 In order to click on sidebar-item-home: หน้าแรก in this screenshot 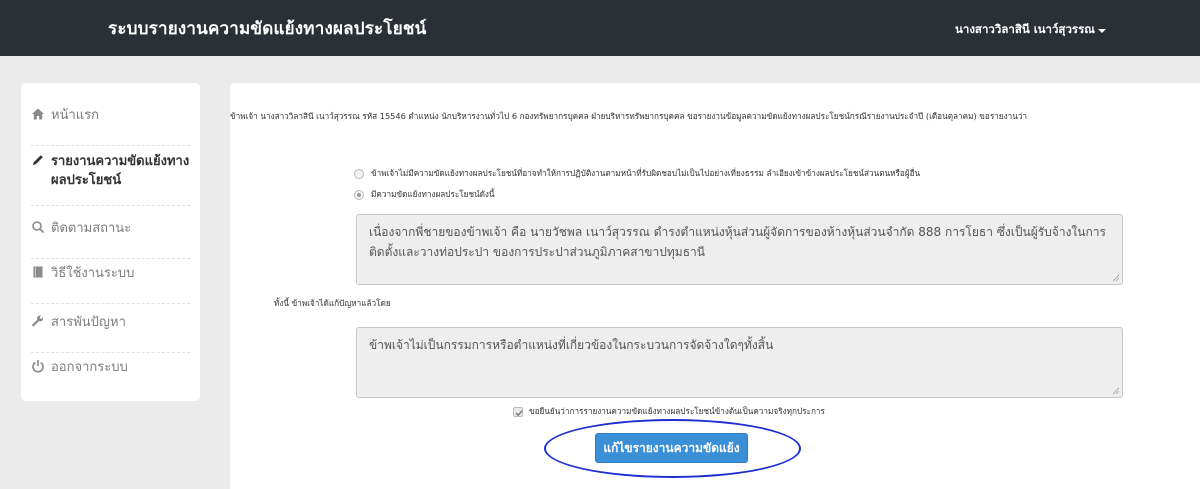, I will do `click(110, 126)`.